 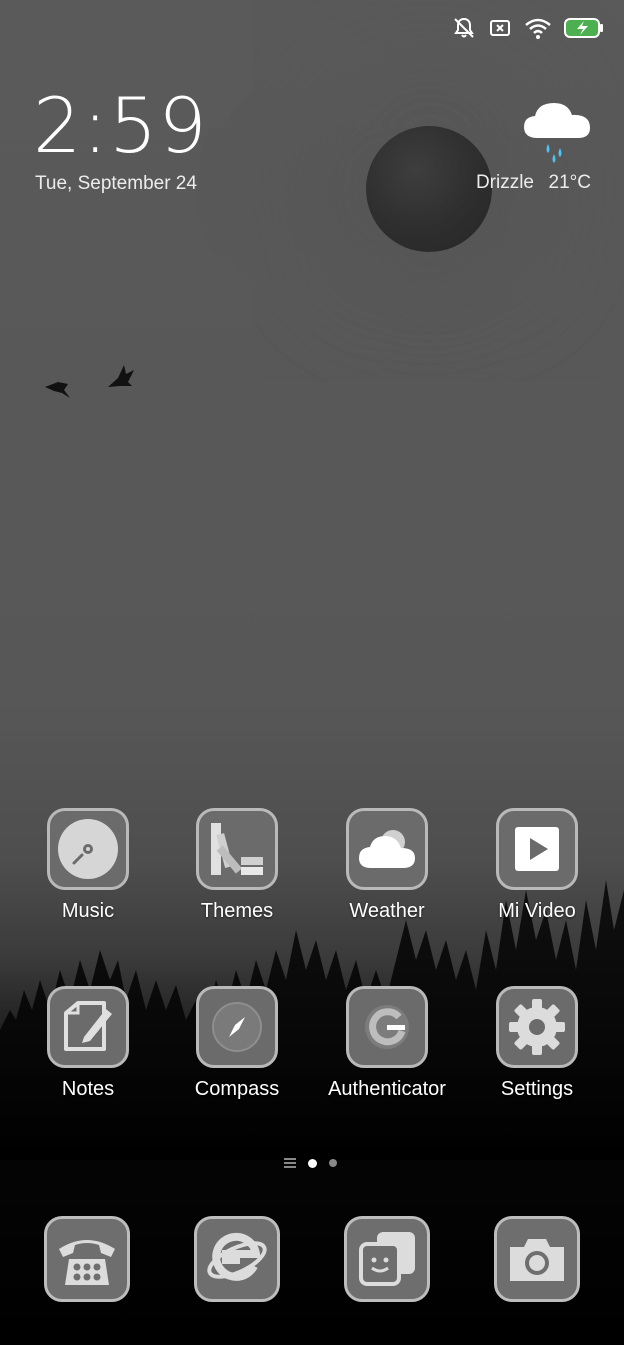 I want to click on app-label: Music, so click(x=88, y=911).